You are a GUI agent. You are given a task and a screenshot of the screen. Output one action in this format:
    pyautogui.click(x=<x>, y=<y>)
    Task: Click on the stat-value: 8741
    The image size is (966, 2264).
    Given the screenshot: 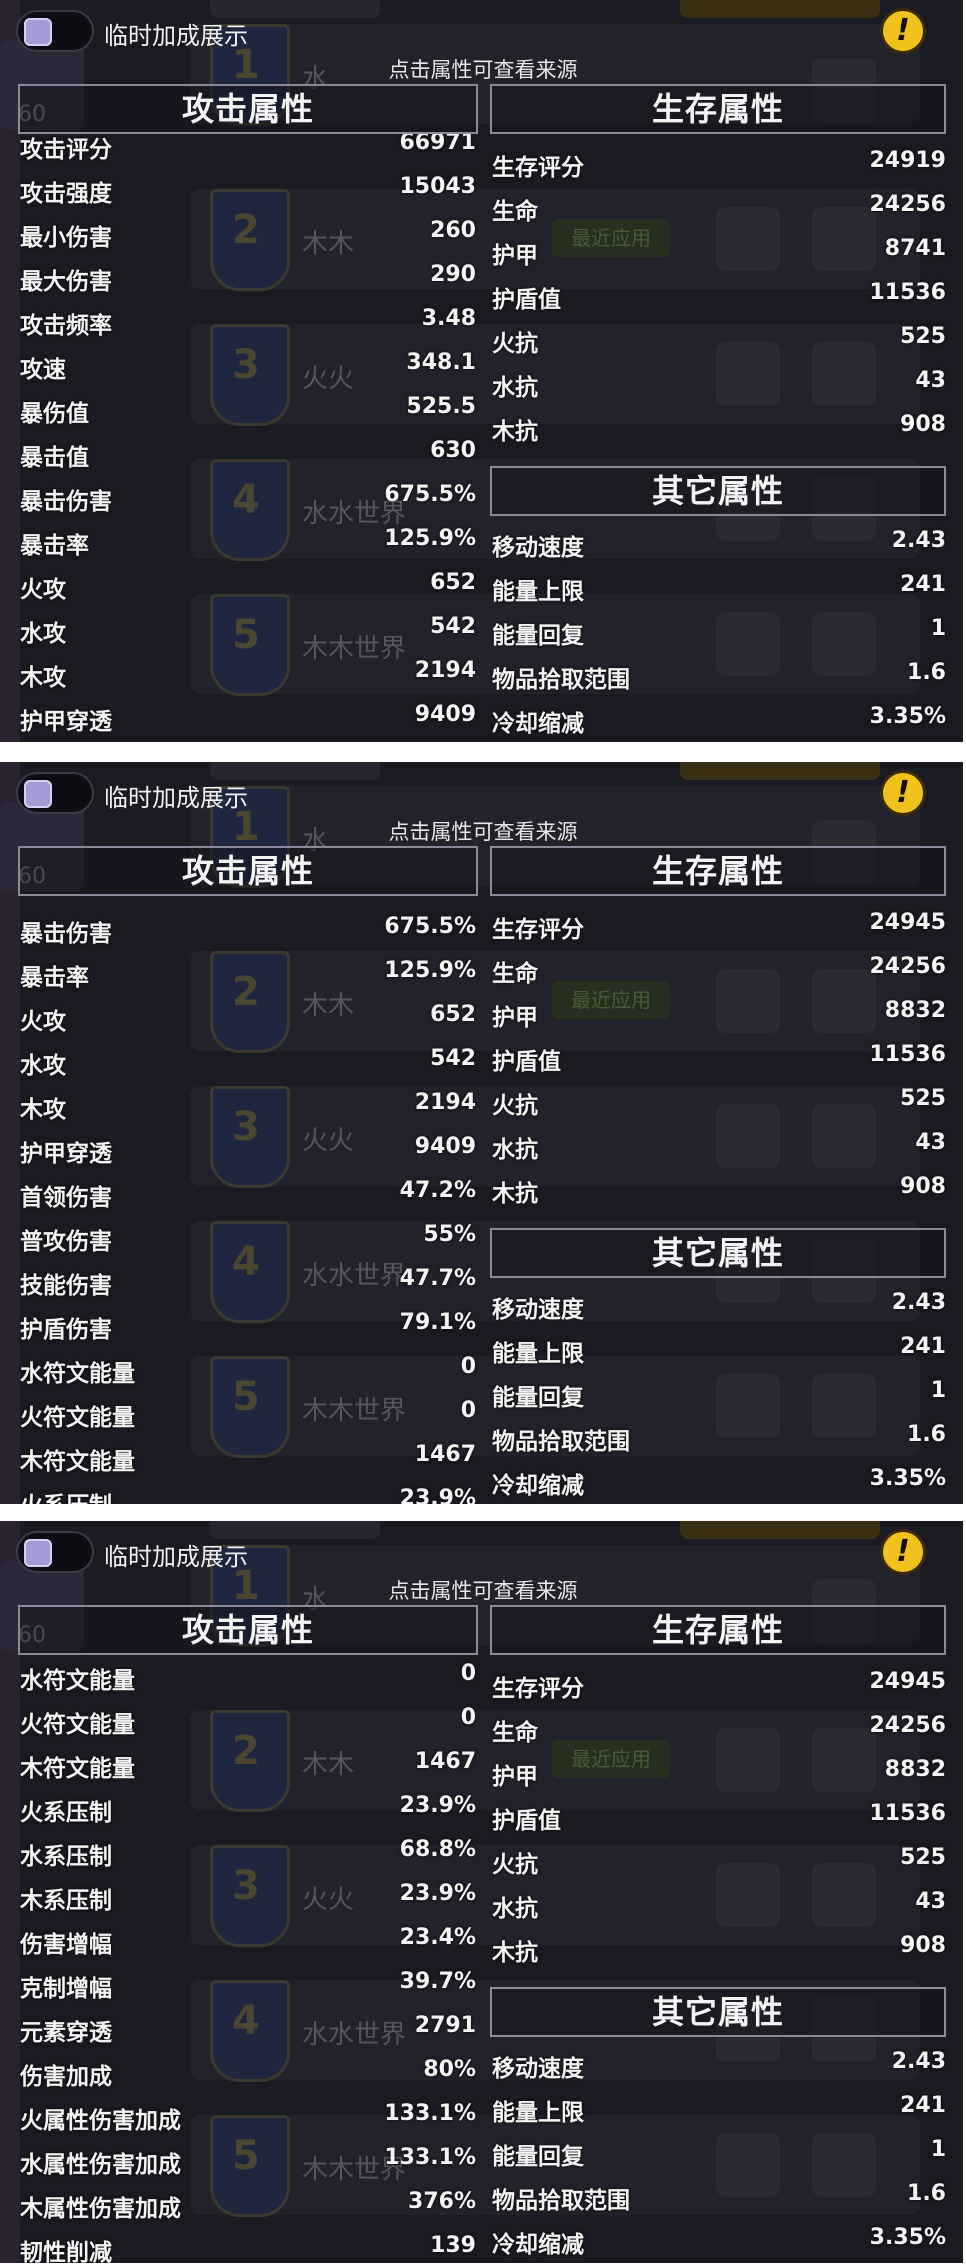 What is the action you would take?
    pyautogui.click(x=915, y=248)
    